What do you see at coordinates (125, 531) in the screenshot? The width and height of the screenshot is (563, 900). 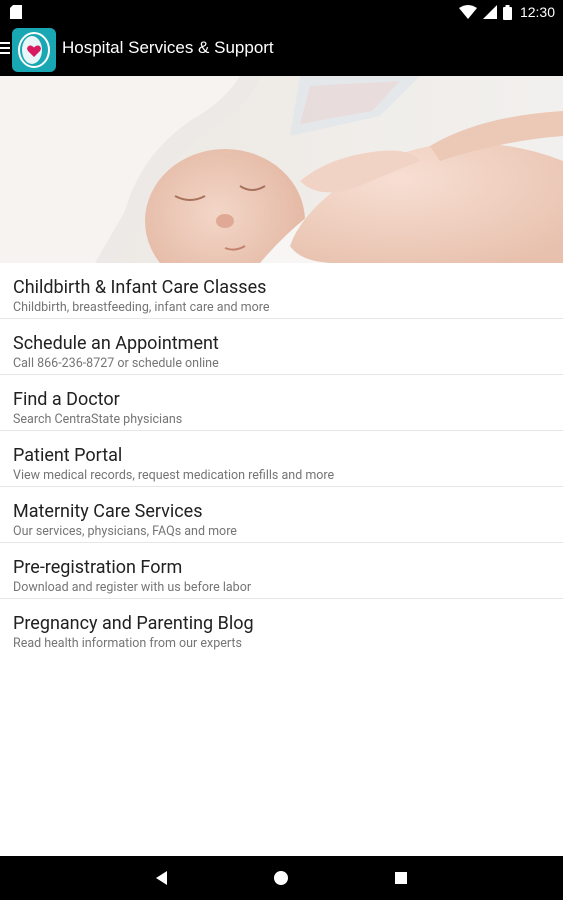 I see `list-item-subtitle: Our services, physicians, FAQs and more` at bounding box center [125, 531].